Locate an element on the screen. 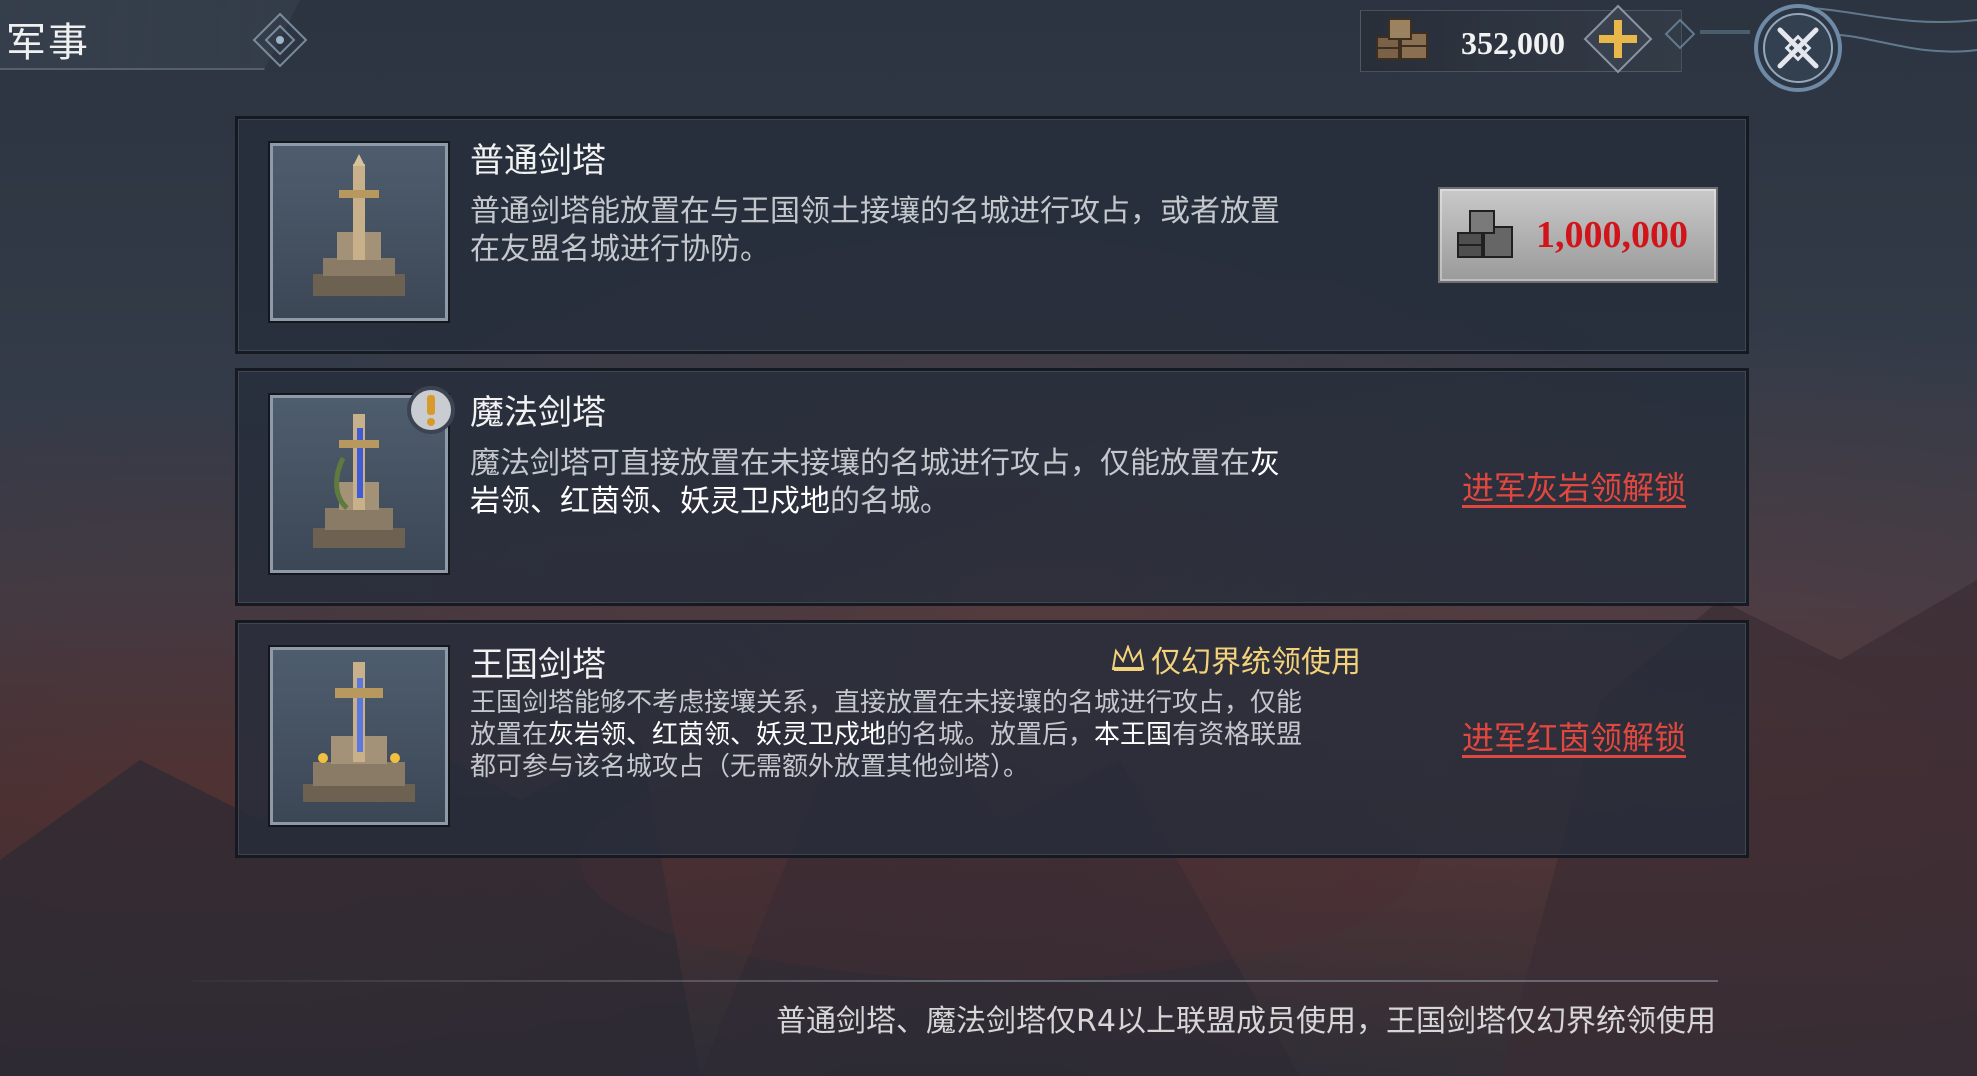  region-highlight: 灰 is located at coordinates (1265, 463).